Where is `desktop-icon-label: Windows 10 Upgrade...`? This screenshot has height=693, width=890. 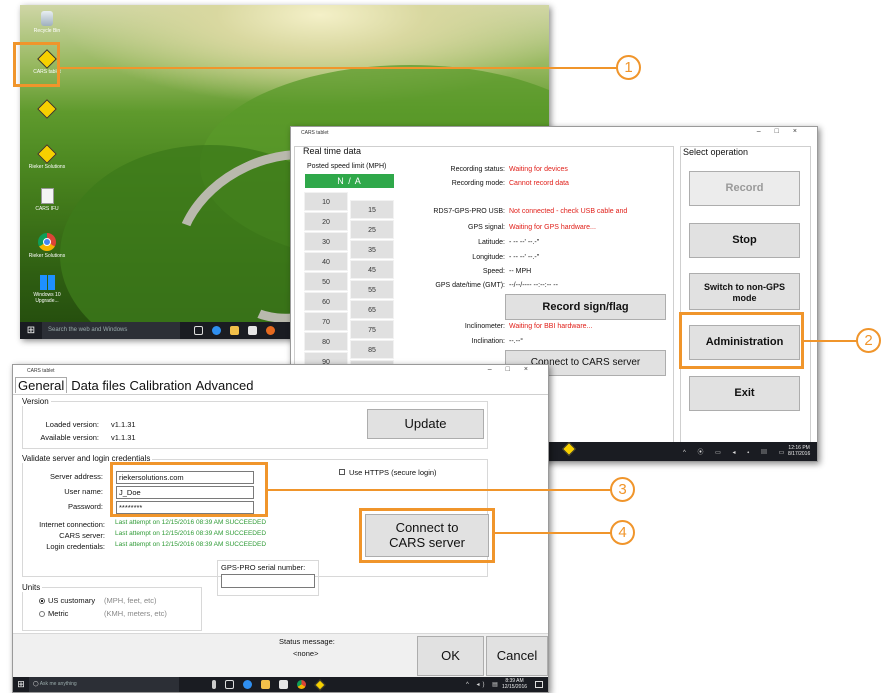 desktop-icon-label: Windows 10 Upgrade... is located at coordinates (47, 298).